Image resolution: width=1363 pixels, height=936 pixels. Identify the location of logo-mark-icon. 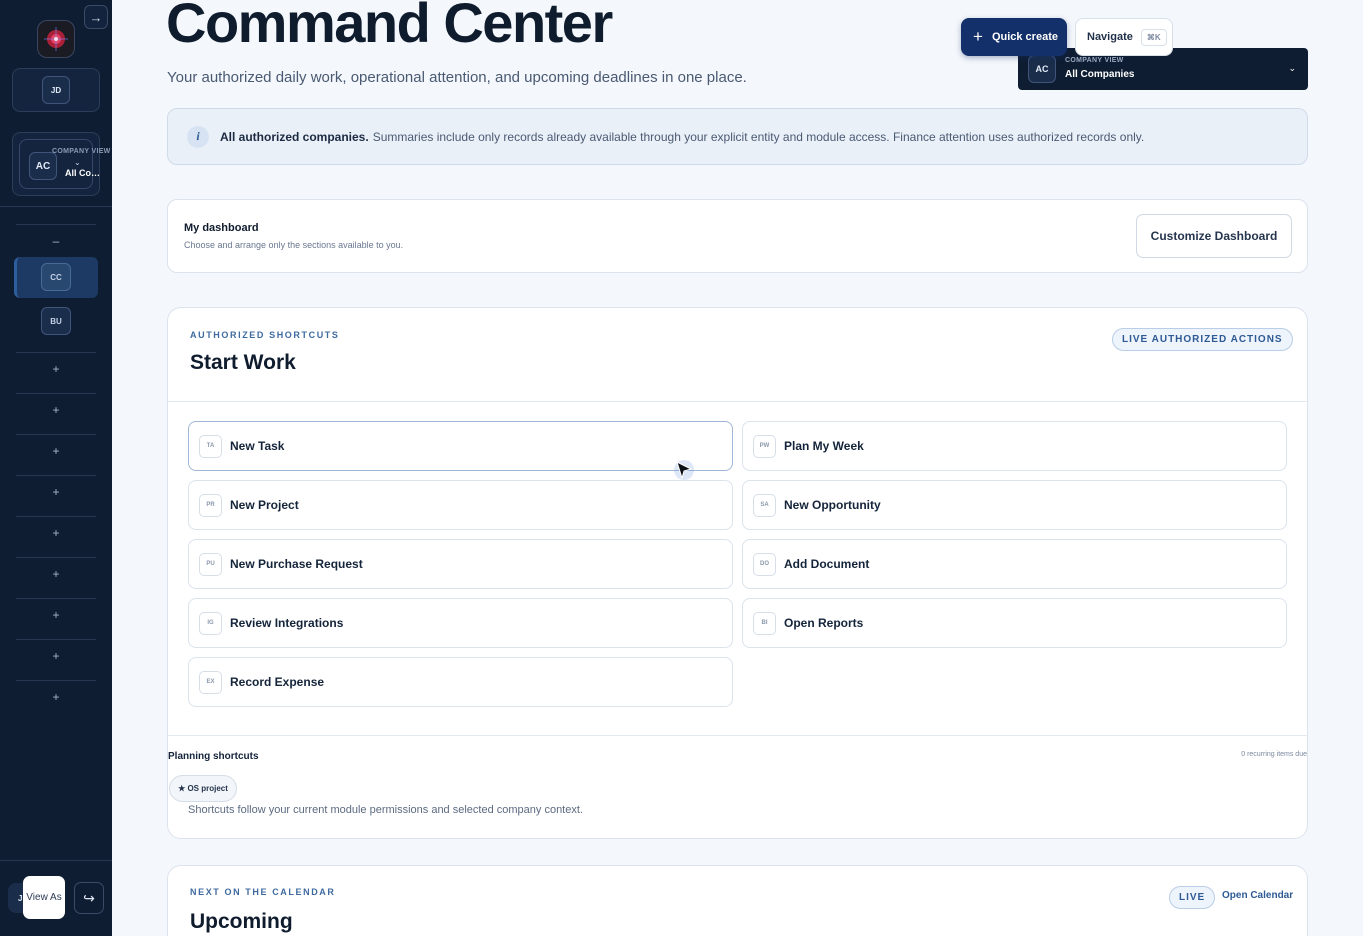
(56, 39).